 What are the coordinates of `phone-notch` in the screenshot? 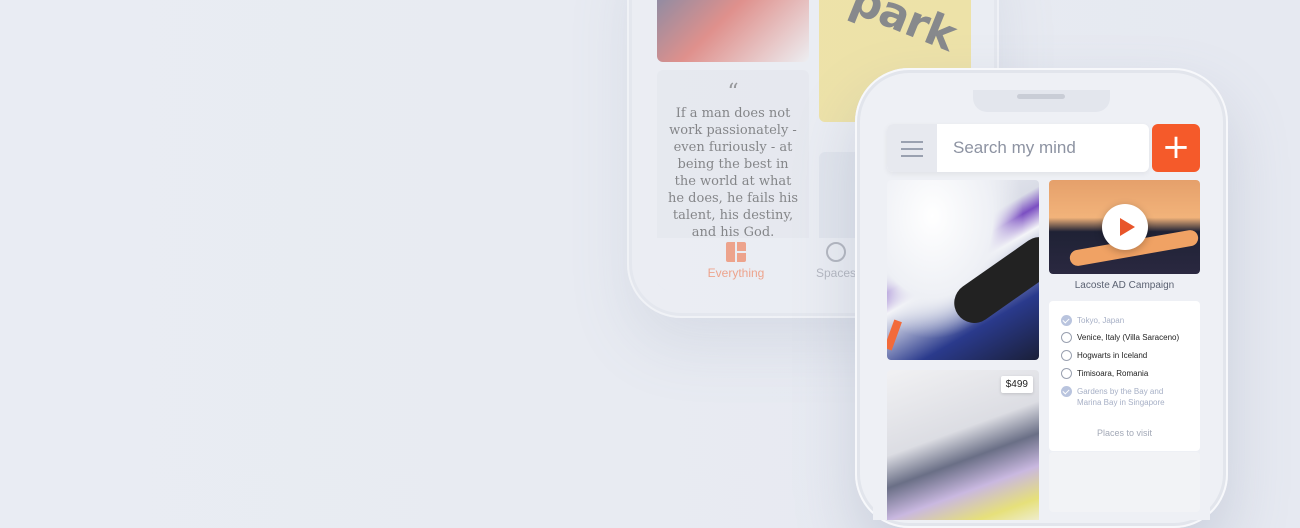 It's located at (1041, 101).